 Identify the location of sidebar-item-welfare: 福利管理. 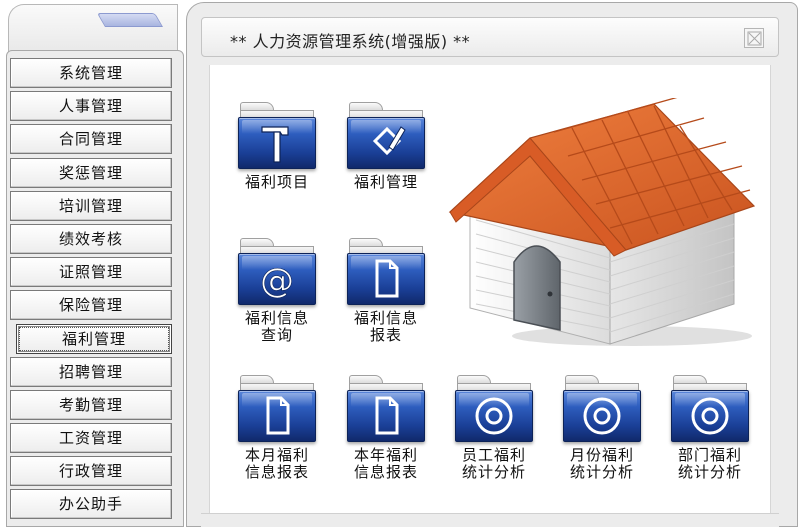
(94, 338).